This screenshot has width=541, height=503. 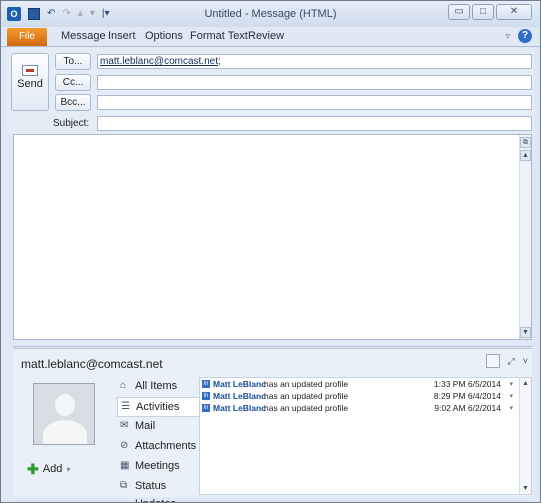 I want to click on to-recipient: matt.leblanc@comcast.net, so click(x=159, y=61).